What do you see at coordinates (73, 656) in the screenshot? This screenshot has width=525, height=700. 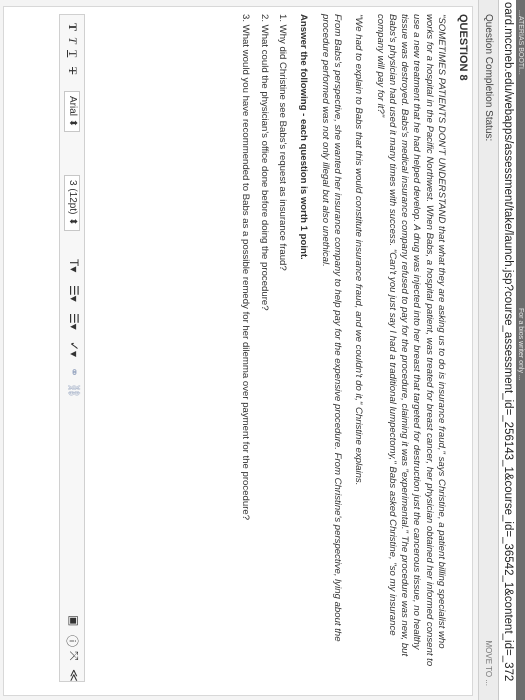 I see `fullscreen-icon: ⤧` at bounding box center [73, 656].